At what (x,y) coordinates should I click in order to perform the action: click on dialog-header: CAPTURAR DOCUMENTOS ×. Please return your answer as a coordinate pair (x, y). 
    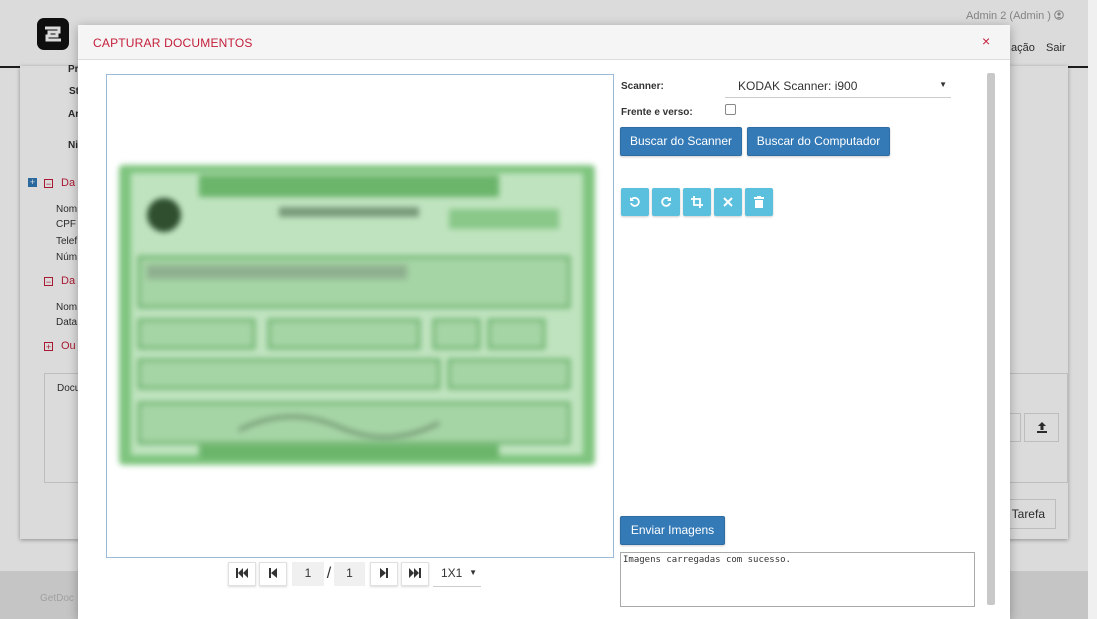
    Looking at the image, I should click on (544, 42).